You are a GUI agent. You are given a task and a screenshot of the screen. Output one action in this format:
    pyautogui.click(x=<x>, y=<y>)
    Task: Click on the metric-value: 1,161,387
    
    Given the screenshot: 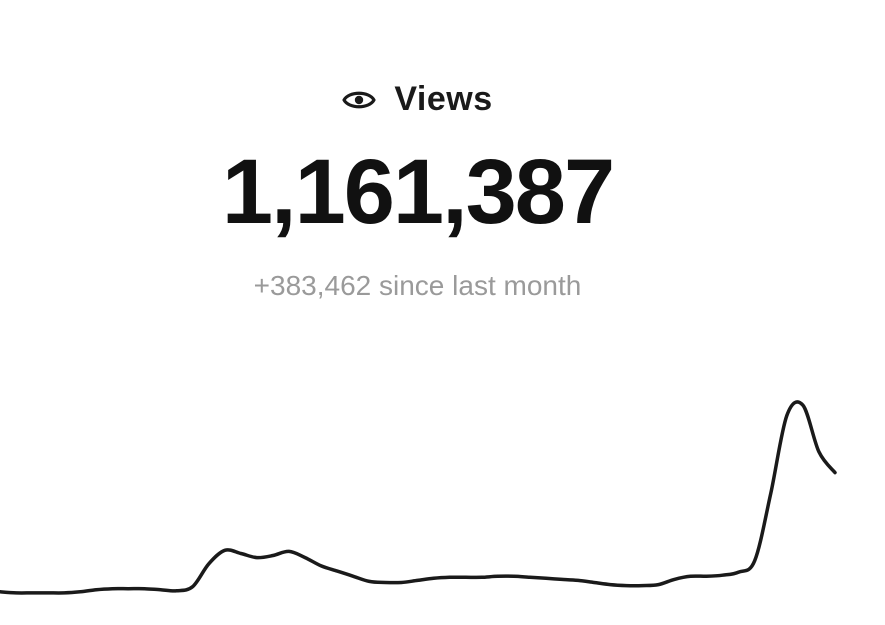 What is the action you would take?
    pyautogui.click(x=418, y=192)
    